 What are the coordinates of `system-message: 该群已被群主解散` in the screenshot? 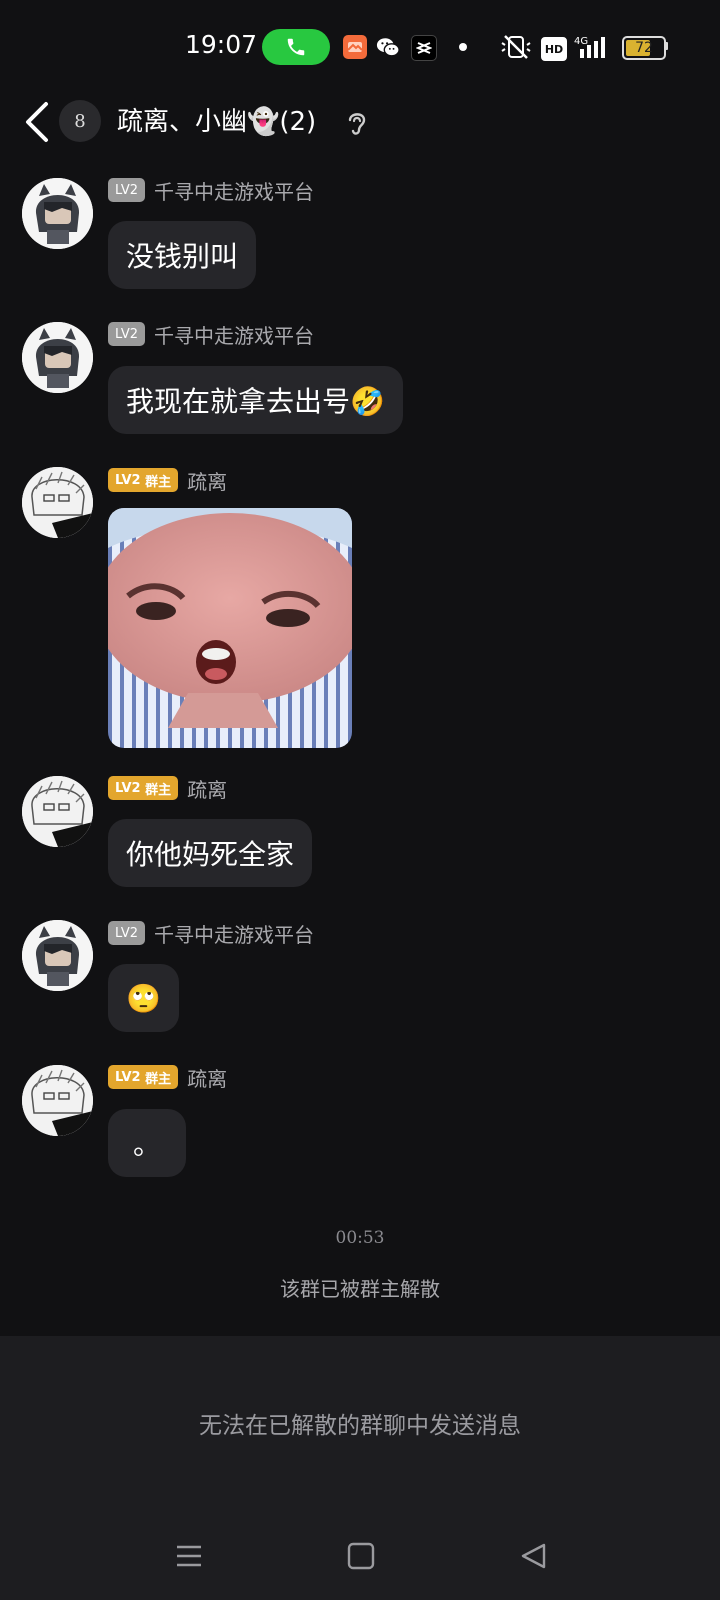 It's located at (360, 1289).